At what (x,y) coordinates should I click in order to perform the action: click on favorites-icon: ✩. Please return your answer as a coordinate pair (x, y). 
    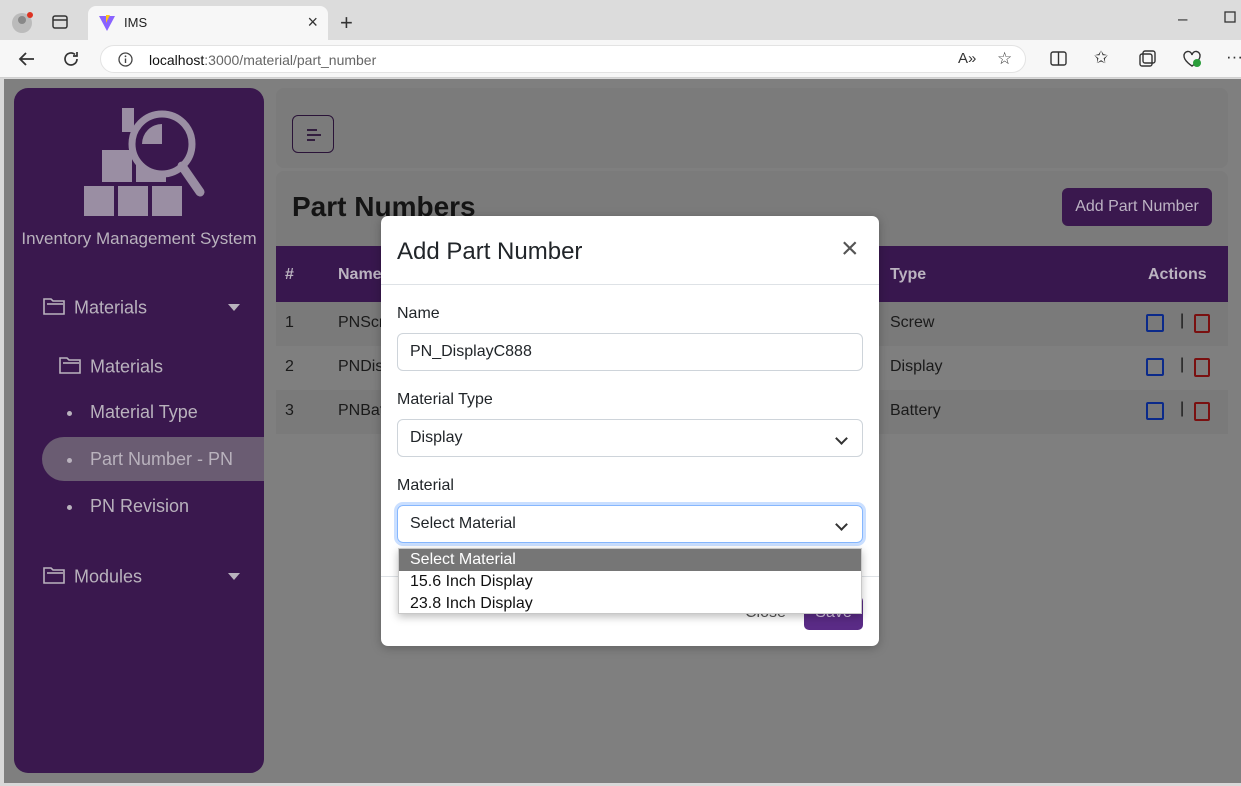
    Looking at the image, I should click on (1101, 57).